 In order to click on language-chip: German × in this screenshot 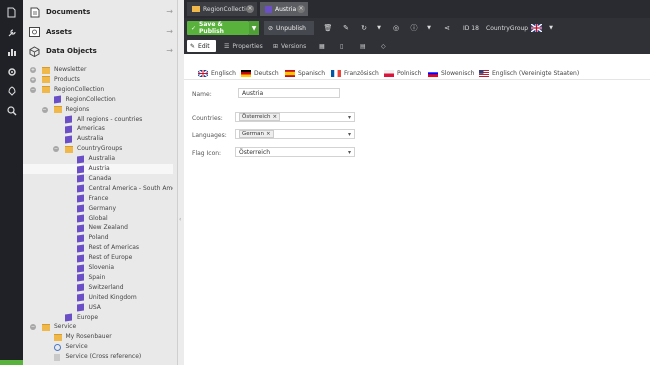, I will do `click(256, 134)`.